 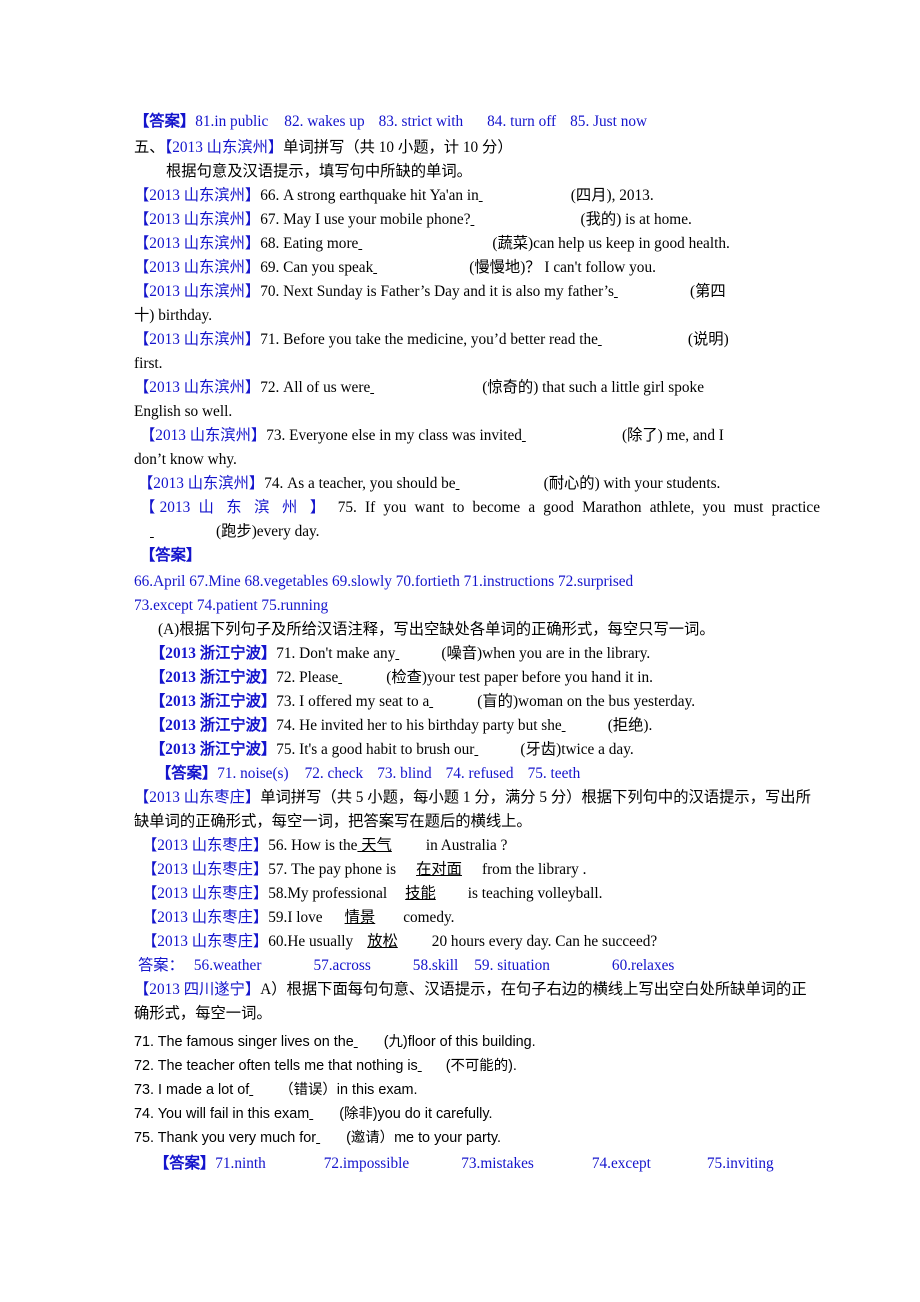 I want to click on question-tail: (除非)you do it carefully., so click(x=416, y=1114).